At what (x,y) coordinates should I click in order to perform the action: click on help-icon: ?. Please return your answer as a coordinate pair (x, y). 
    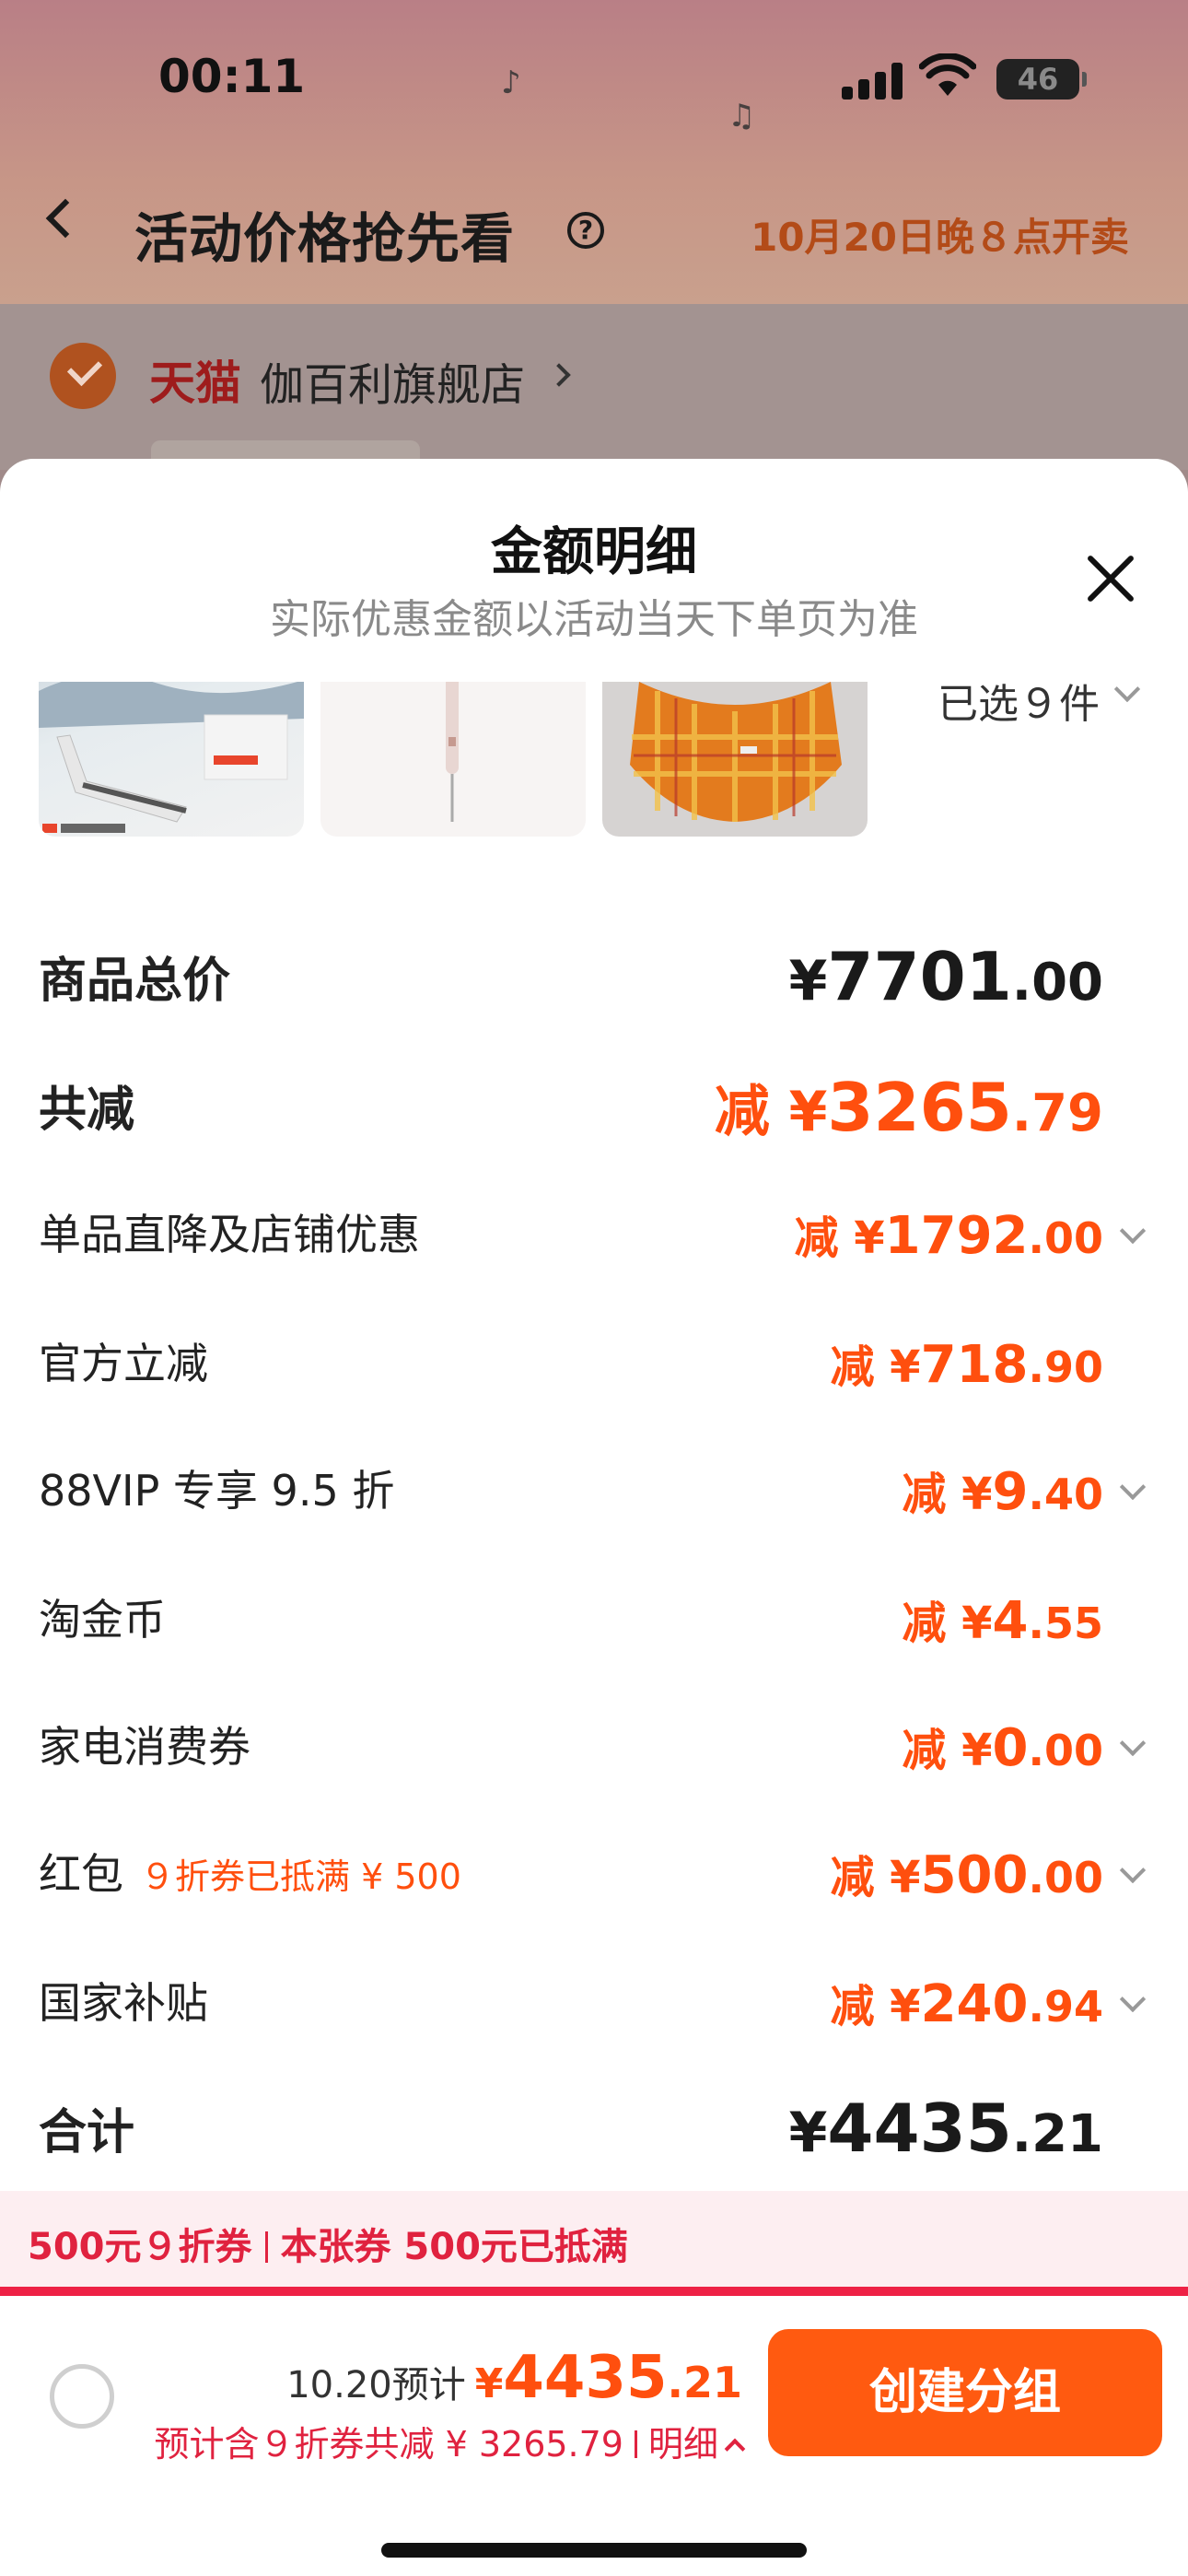
    Looking at the image, I should click on (585, 230).